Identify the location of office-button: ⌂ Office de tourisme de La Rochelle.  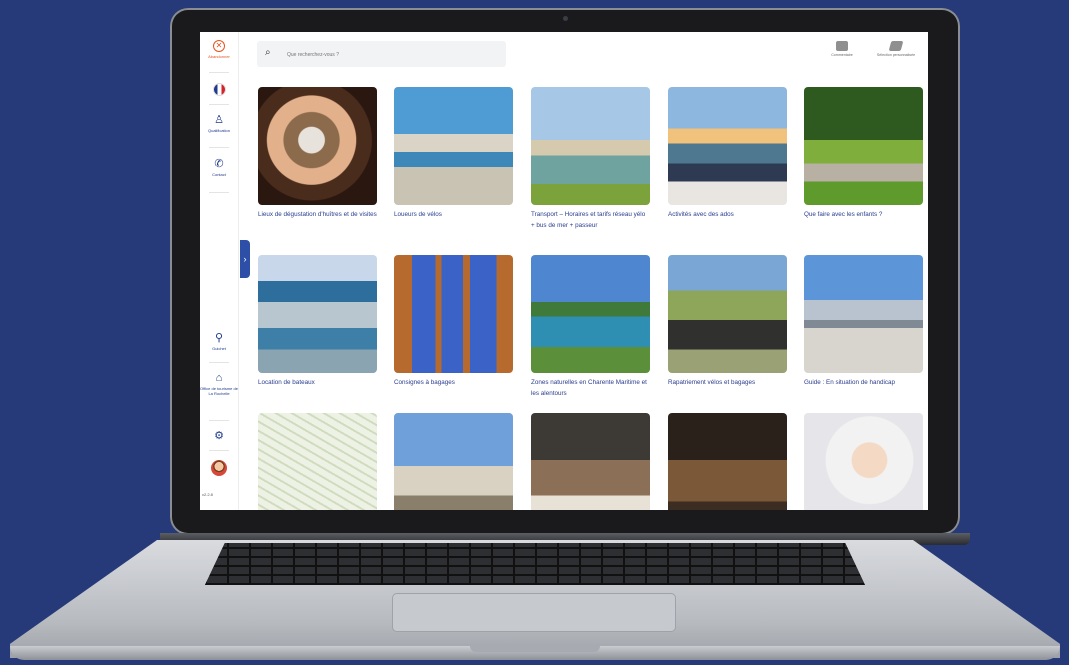
(219, 384).